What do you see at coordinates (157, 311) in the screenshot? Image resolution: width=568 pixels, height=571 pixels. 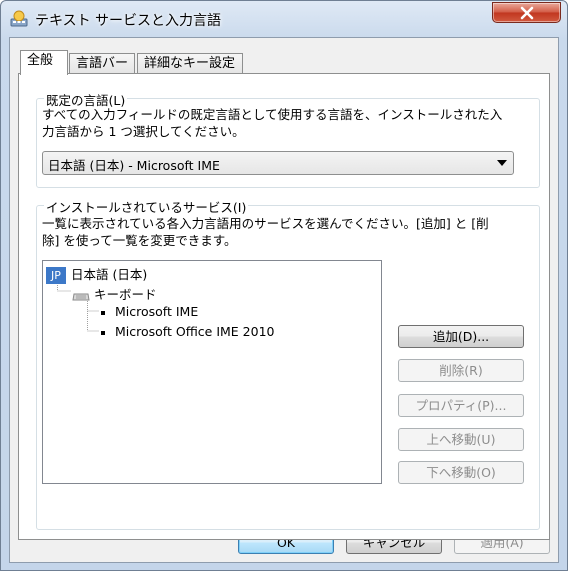 I see `tree-service-label: Microsoft IME` at bounding box center [157, 311].